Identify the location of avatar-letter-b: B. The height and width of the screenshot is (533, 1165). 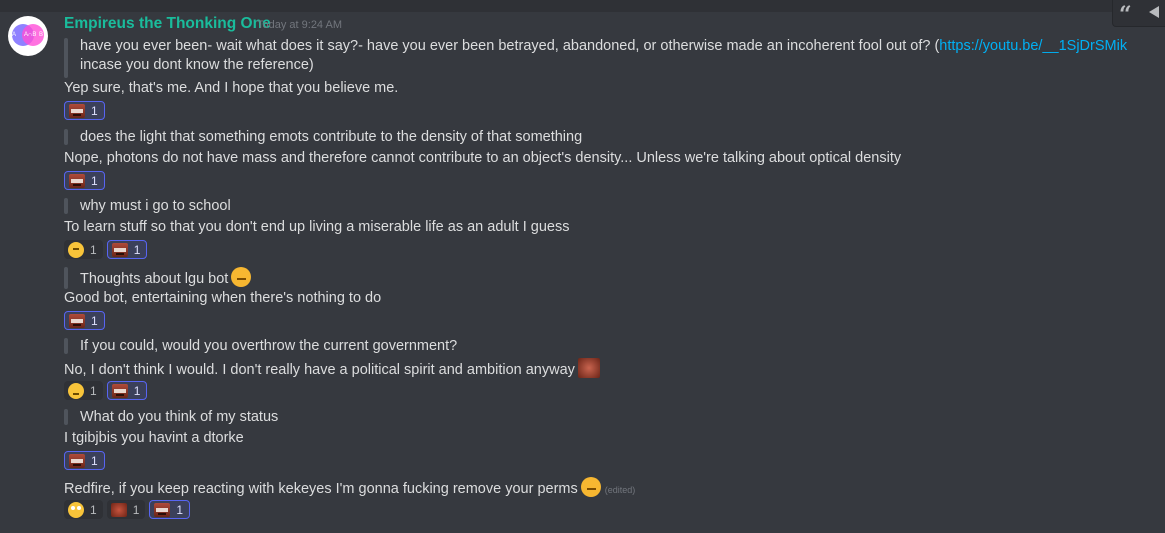
(41, 35).